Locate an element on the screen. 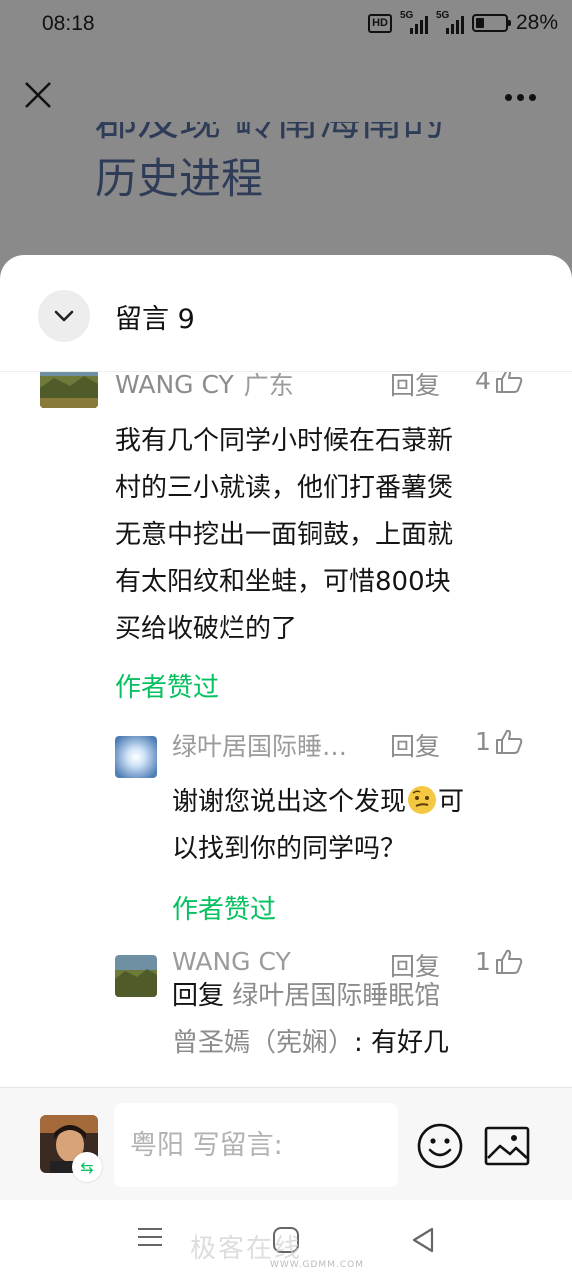 This screenshot has width=572, height=1280. commenter-region: 广东 is located at coordinates (268, 386).